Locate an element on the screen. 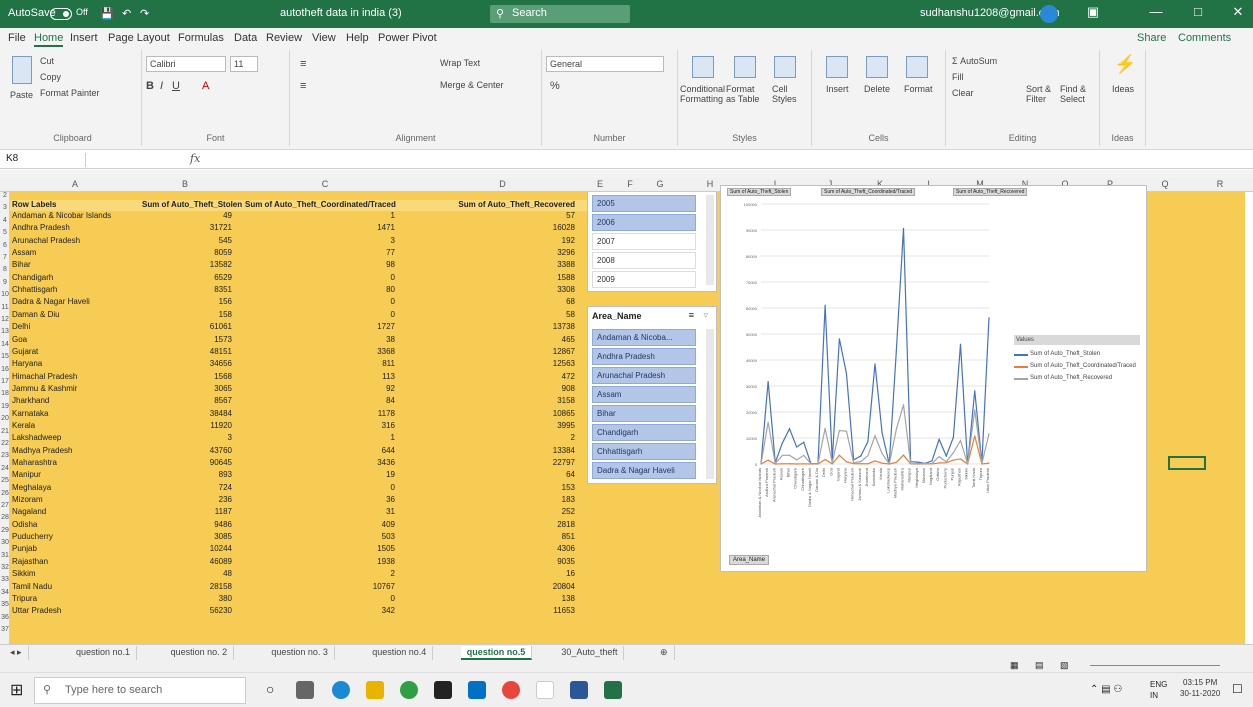 This screenshot has width=1253, height=707. row-header: 8 is located at coordinates (5, 269).